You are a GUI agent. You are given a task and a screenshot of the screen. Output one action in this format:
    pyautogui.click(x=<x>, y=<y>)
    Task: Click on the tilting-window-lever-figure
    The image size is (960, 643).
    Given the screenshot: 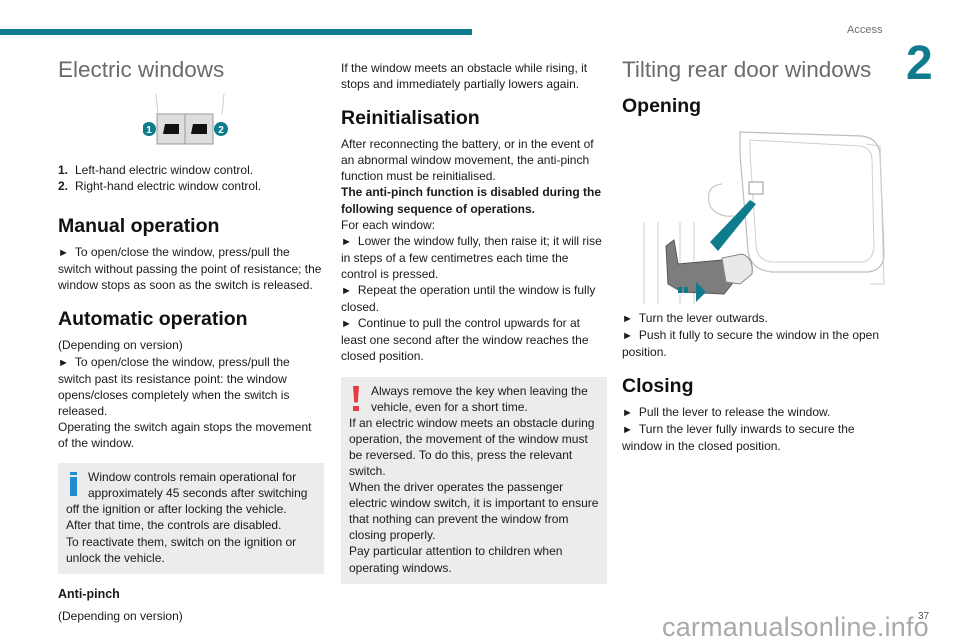 What is the action you would take?
    pyautogui.click(x=764, y=217)
    